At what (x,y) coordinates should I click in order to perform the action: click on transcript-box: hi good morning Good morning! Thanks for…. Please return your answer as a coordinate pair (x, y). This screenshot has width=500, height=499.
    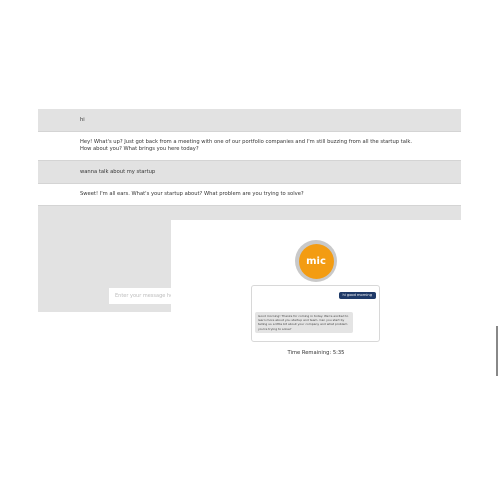
    Looking at the image, I should click on (315, 313).